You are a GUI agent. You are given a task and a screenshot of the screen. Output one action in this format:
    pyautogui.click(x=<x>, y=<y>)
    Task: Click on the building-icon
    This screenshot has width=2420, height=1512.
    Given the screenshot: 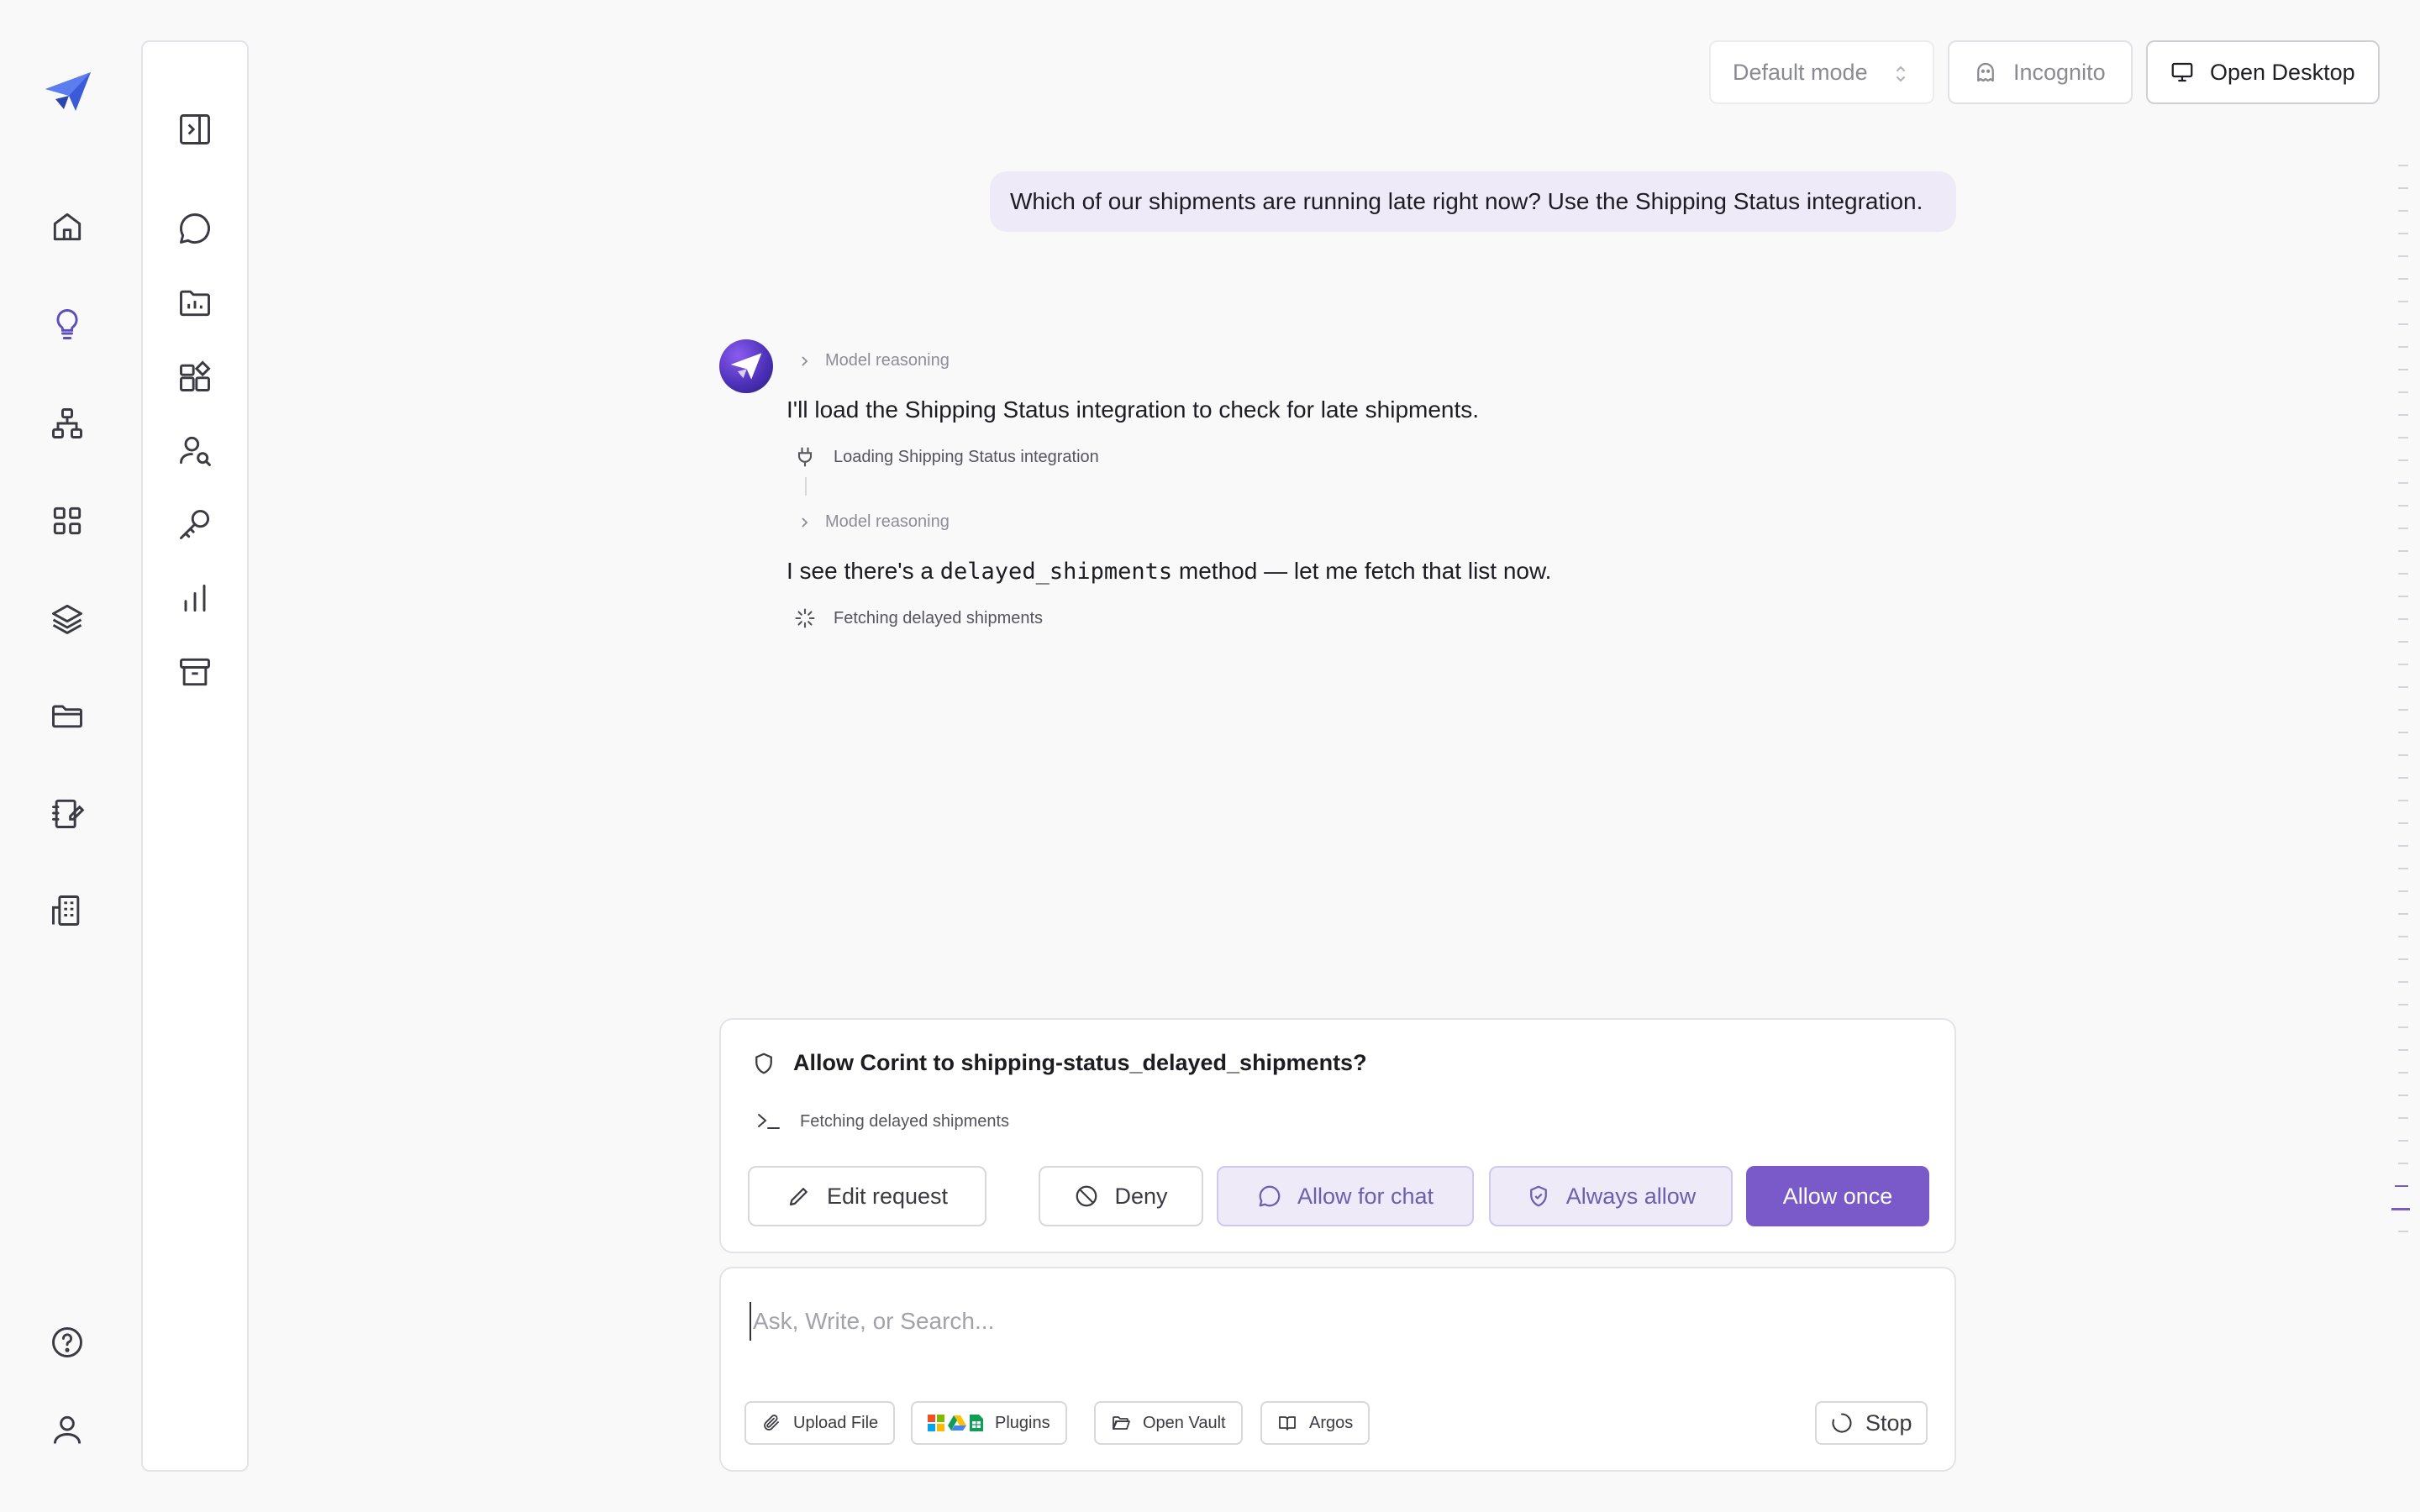 What is the action you would take?
    pyautogui.click(x=67, y=910)
    